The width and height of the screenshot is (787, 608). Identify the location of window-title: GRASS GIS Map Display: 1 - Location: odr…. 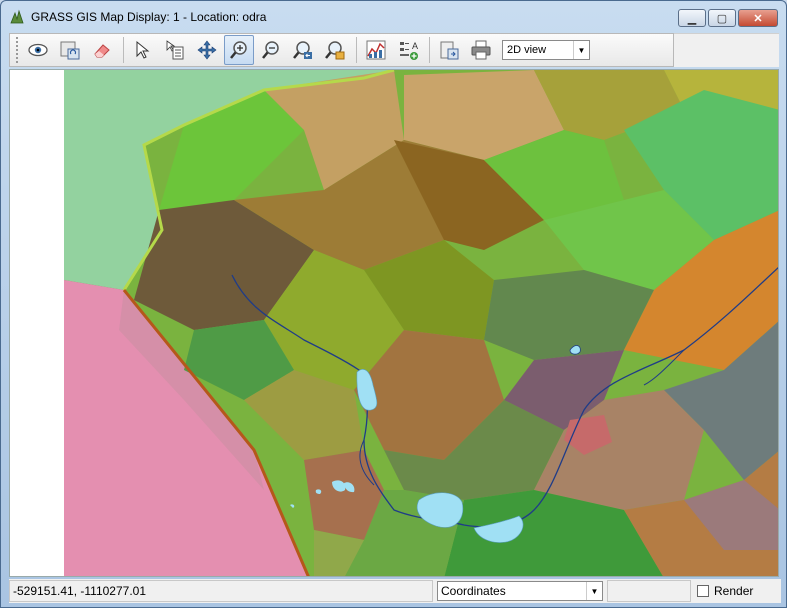
(149, 17).